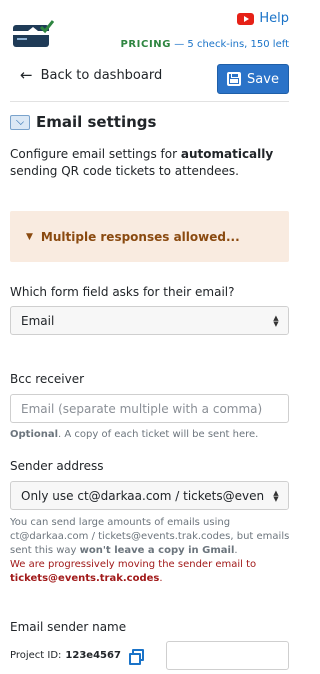 The width and height of the screenshot is (320, 674). I want to click on save-label: Save, so click(263, 79).